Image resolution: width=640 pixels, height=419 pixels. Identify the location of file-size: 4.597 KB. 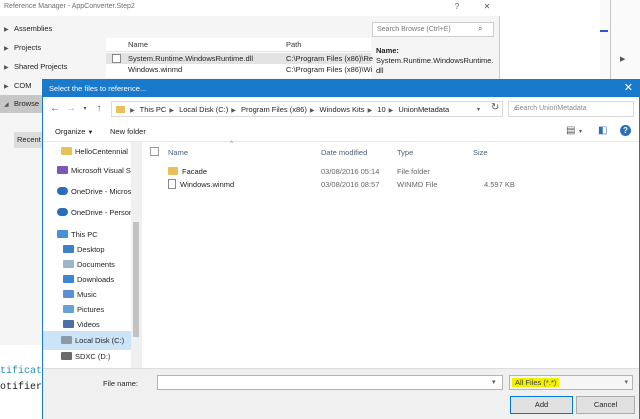
(499, 184).